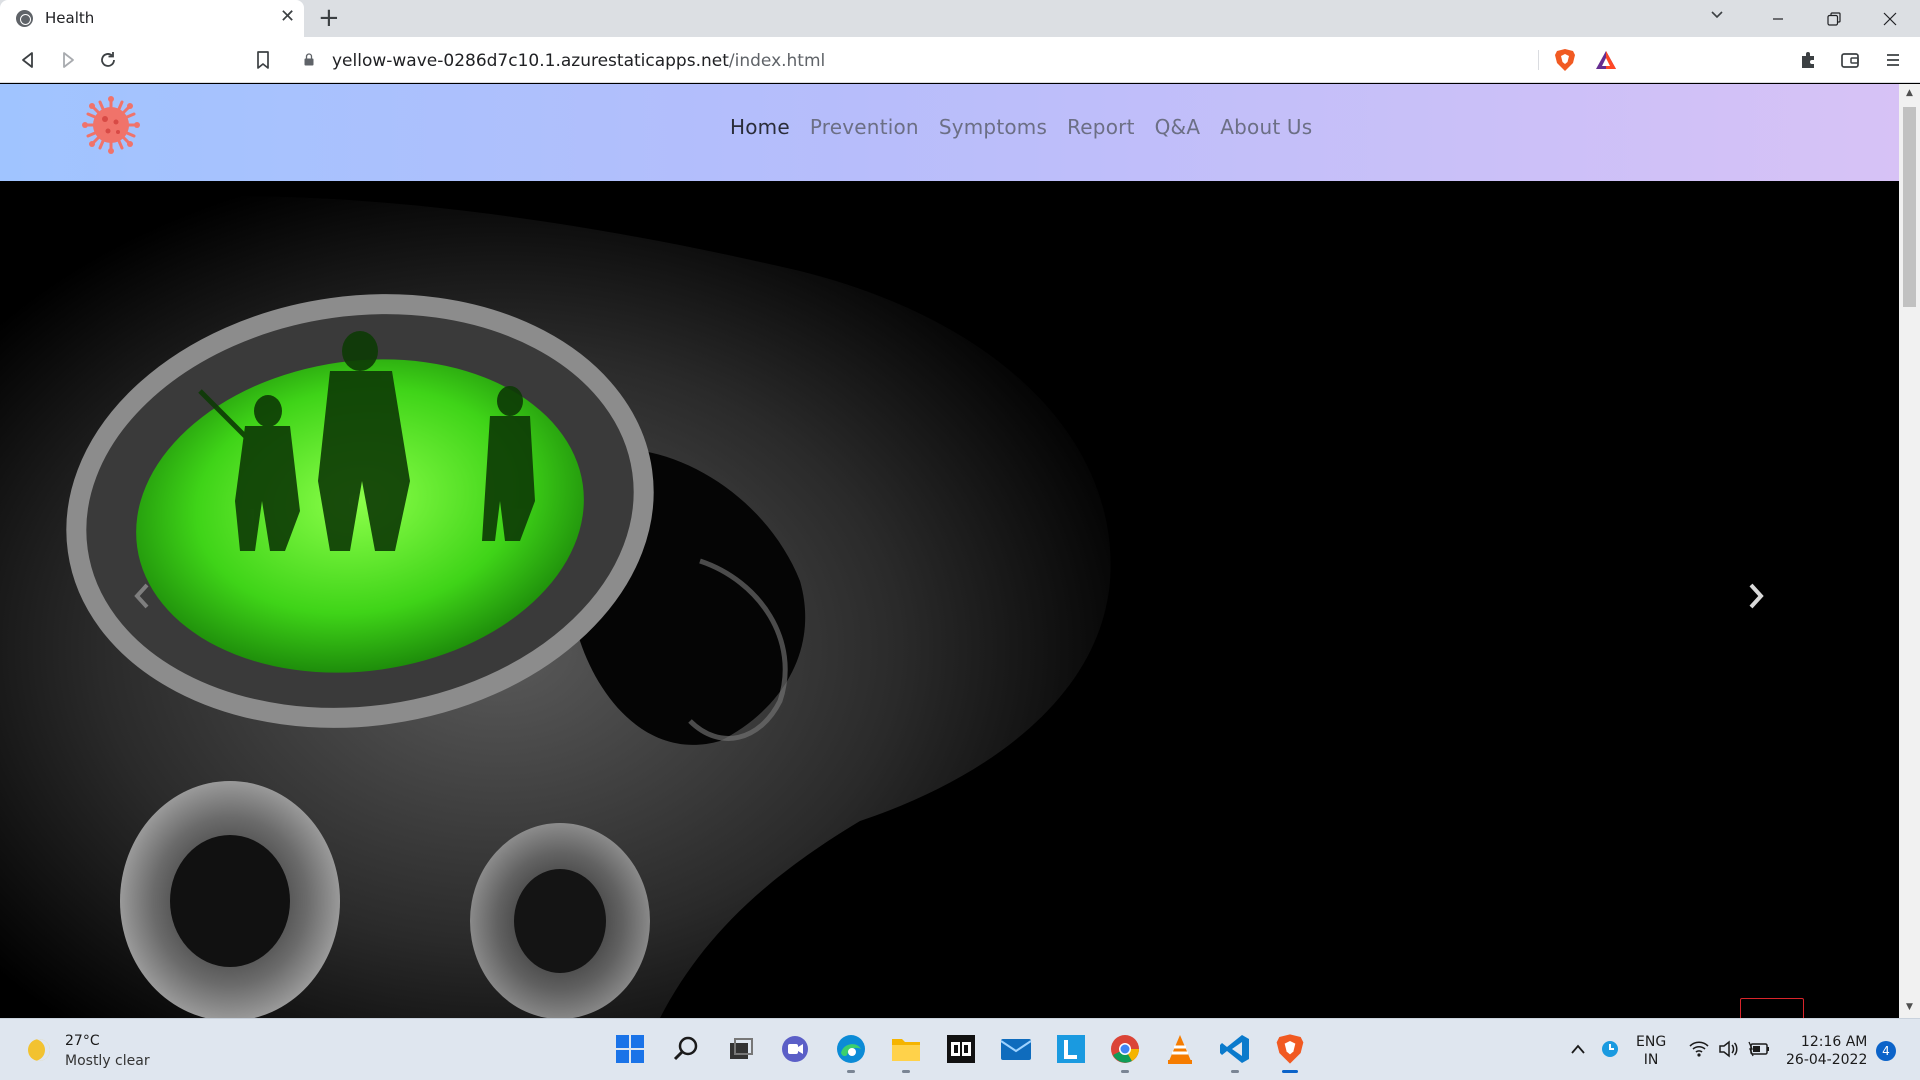 Image resolution: width=1920 pixels, height=1080 pixels. What do you see at coordinates (1606, 60) in the screenshot?
I see `brave-rewards-icon` at bounding box center [1606, 60].